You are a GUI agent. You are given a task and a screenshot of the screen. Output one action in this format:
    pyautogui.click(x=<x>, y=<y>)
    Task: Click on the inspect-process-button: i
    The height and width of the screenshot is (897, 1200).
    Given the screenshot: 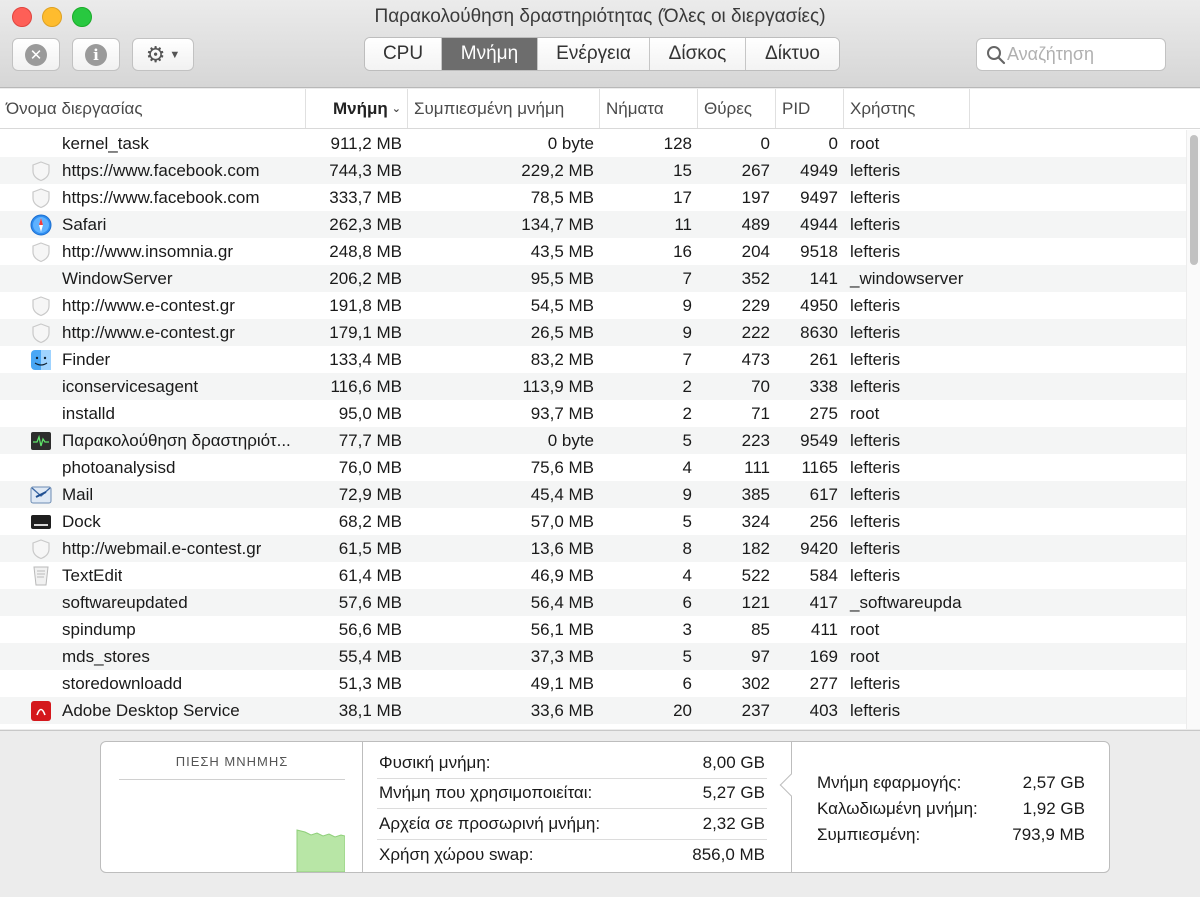 What is the action you would take?
    pyautogui.click(x=96, y=54)
    